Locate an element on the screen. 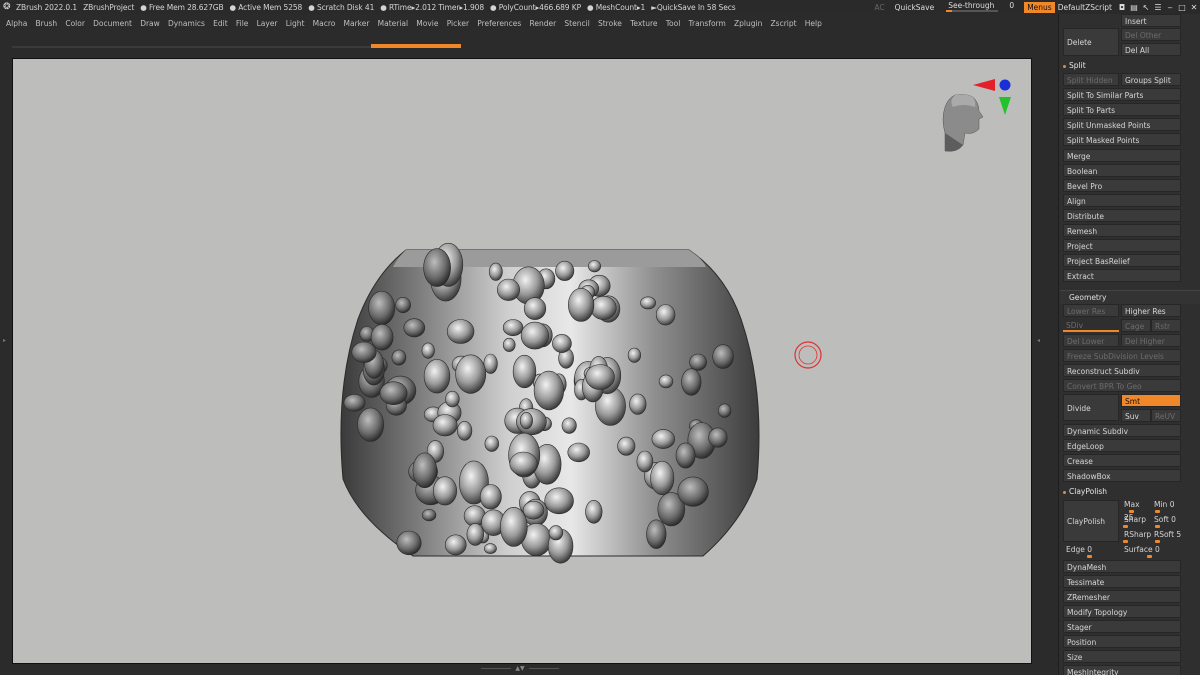 Image resolution: width=1200 pixels, height=675 pixels. quicksave-button: QuickSave is located at coordinates (915, 7).